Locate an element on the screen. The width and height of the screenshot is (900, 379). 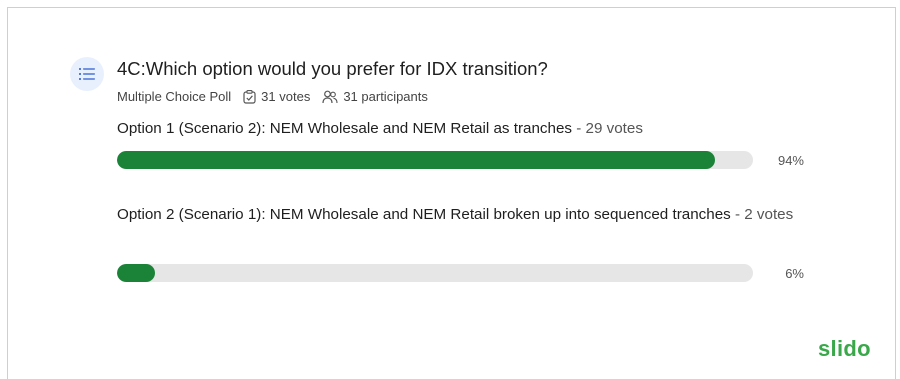
option-2-percent: 6% is located at coordinates (794, 273).